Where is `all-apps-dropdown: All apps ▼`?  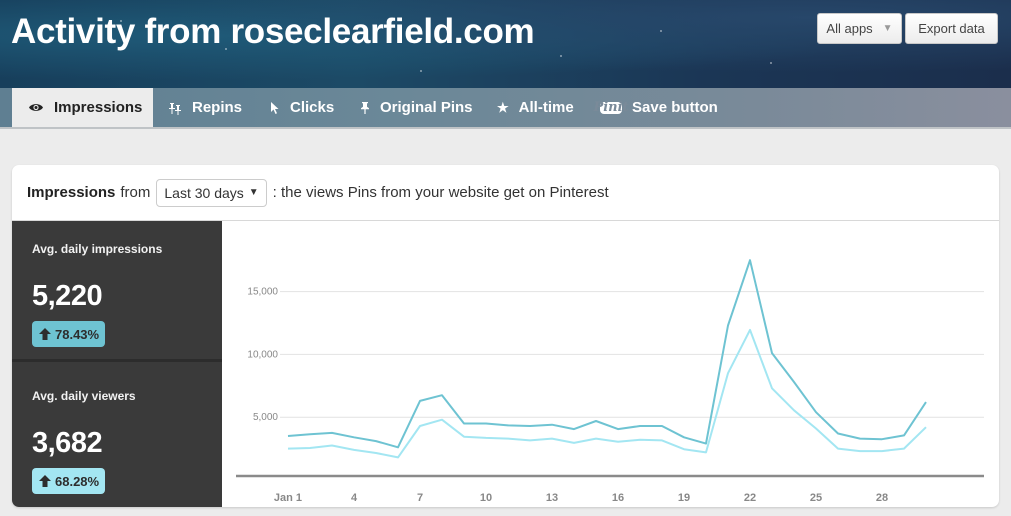
all-apps-dropdown: All apps ▼ is located at coordinates (859, 28).